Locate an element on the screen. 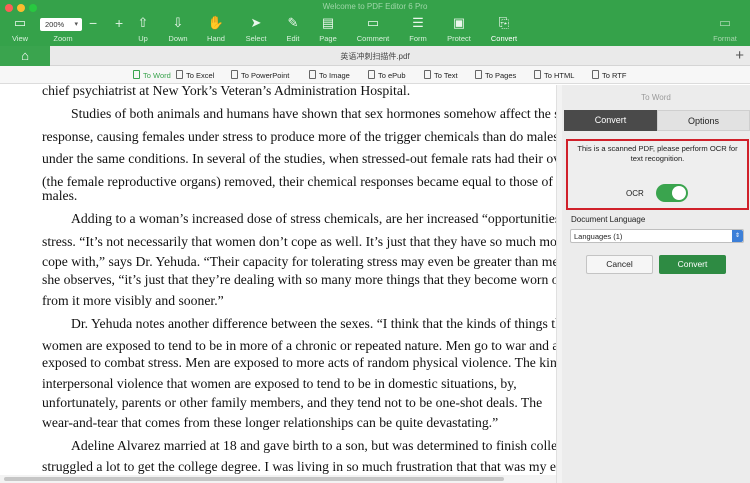 This screenshot has height=483, width=750. toolbar-comment-button: ▭ Comment is located at coordinates (373, 29).